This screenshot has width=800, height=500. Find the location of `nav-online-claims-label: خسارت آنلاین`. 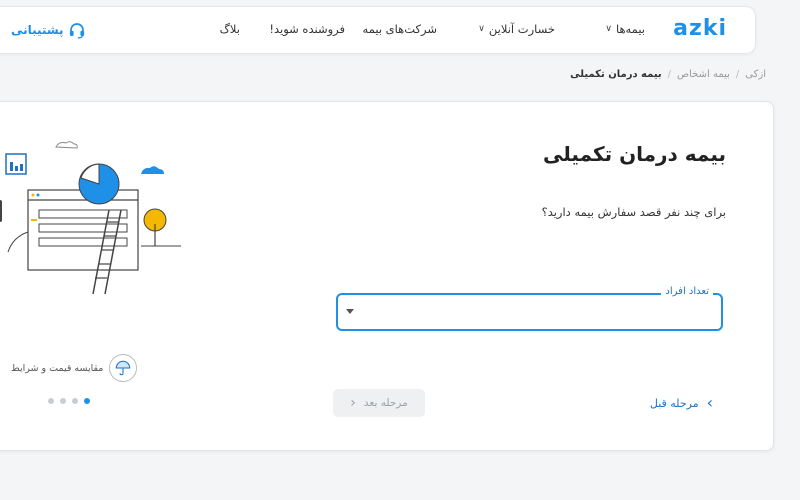

nav-online-claims-label: خسارت آنلاین is located at coordinates (521, 29).